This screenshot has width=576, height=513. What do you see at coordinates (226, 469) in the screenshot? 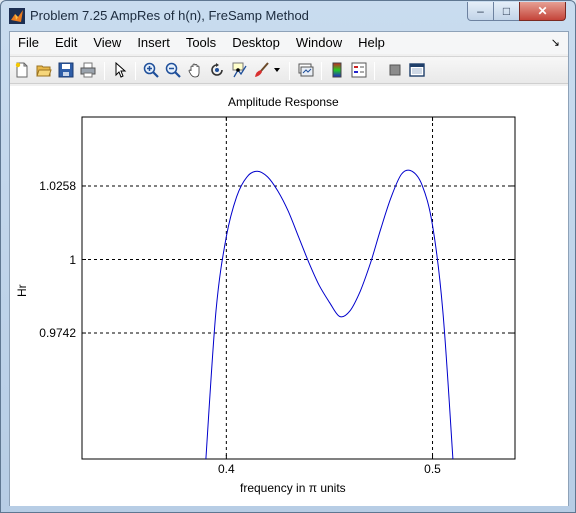
I see `x-tick-label: 0.4` at bounding box center [226, 469].